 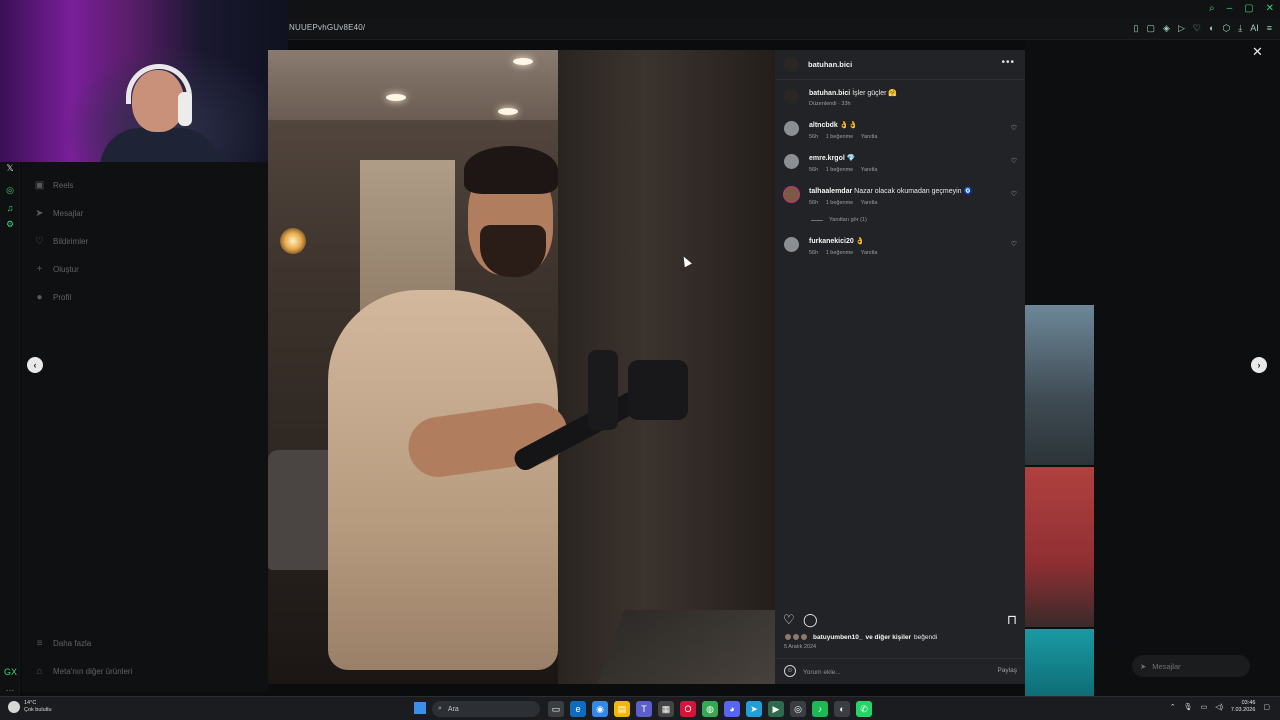 I want to click on whatsapp-icon: ◎, so click(x=10, y=190).